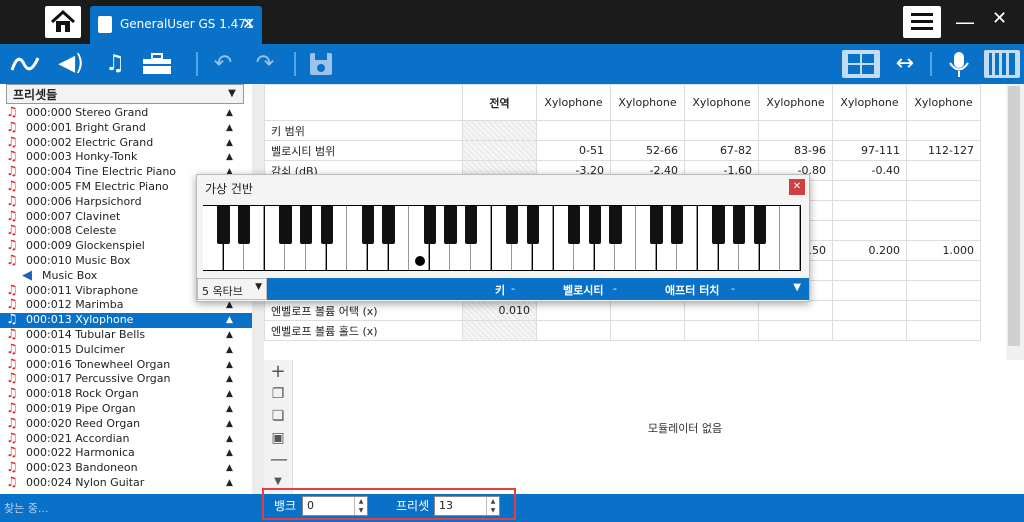  What do you see at coordinates (278, 372) in the screenshot?
I see `add-icon: +` at bounding box center [278, 372].